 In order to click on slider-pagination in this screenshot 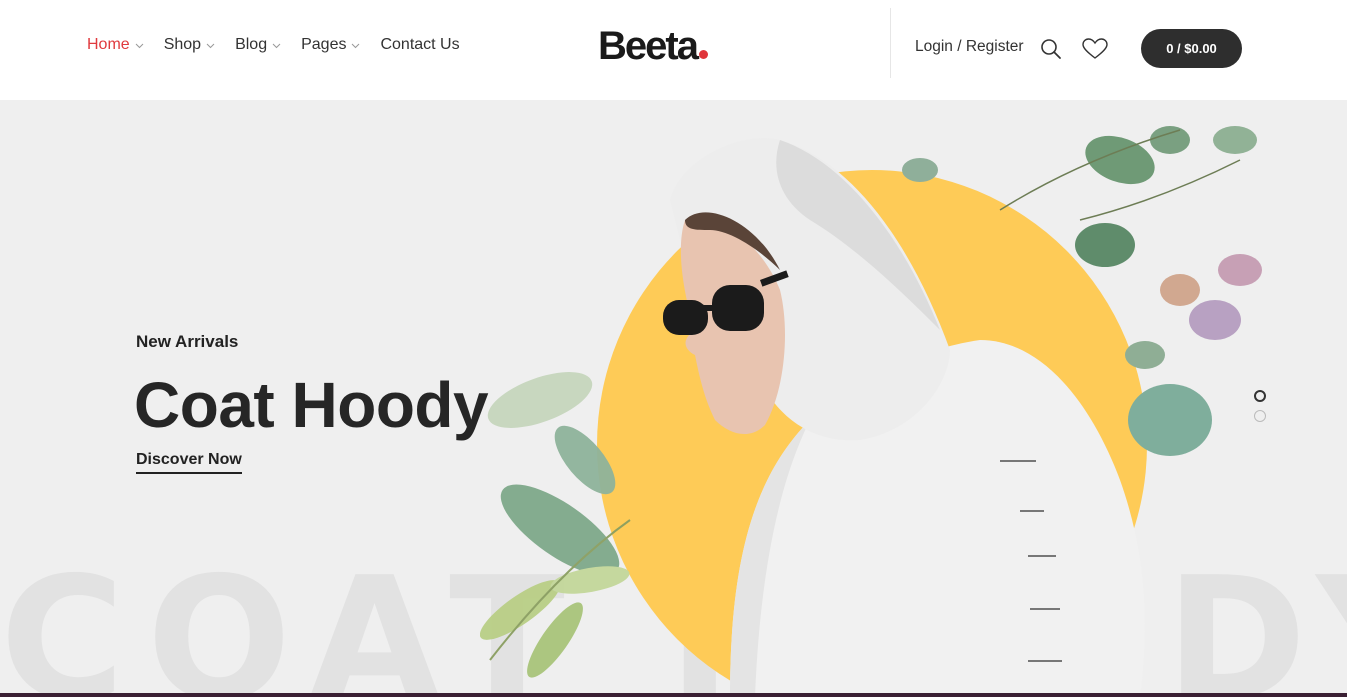, I will do `click(1260, 410)`.